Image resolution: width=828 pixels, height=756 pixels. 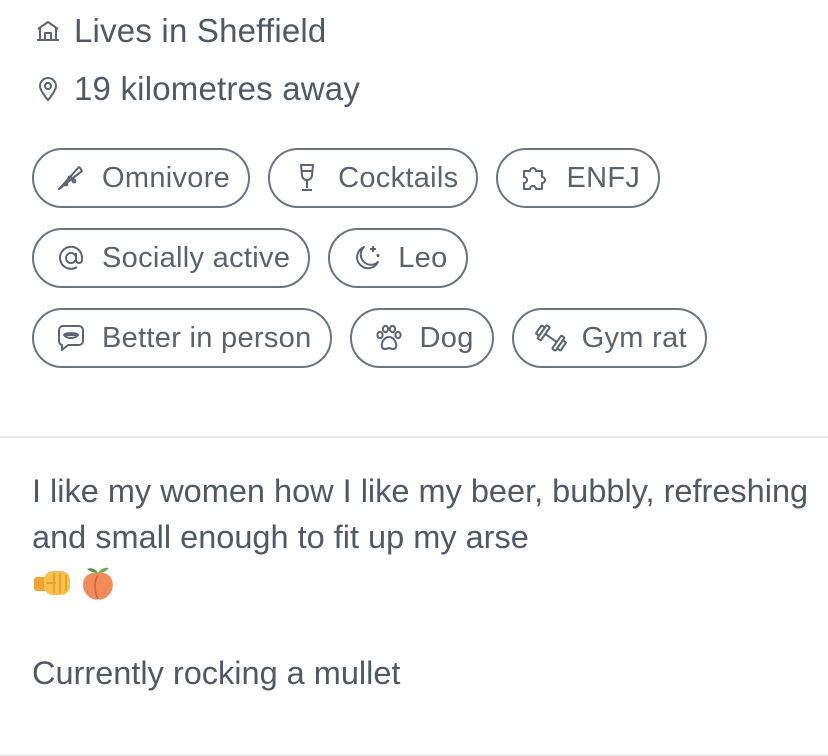 What do you see at coordinates (216, 673) in the screenshot?
I see `bio-text-2: Currently rocking a mullet` at bounding box center [216, 673].